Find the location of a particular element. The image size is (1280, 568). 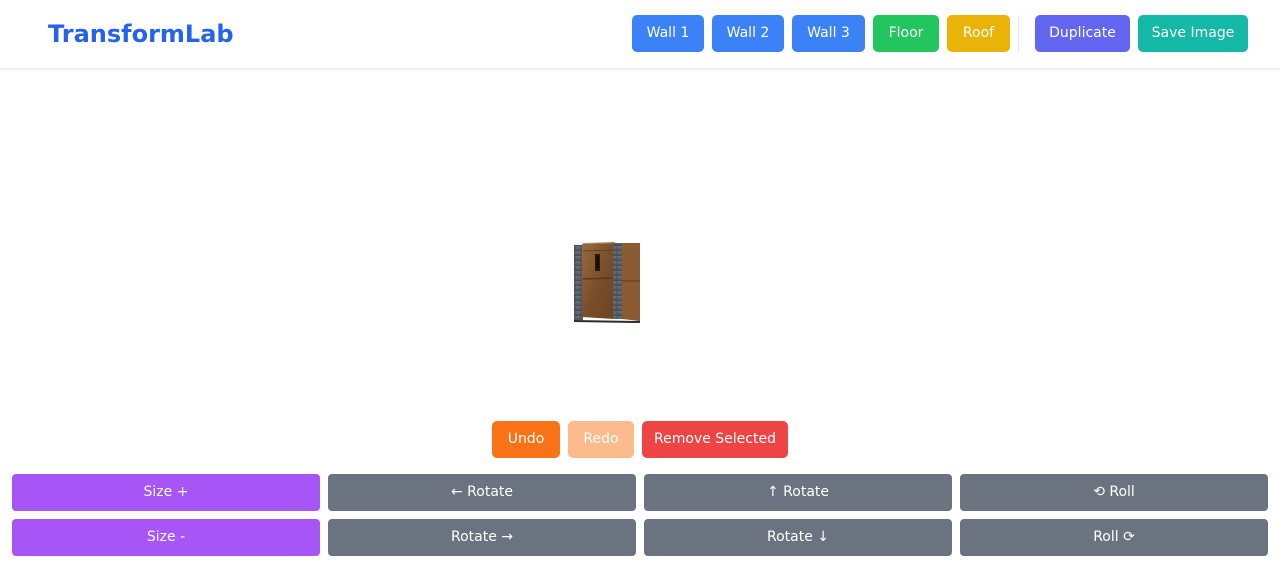

add-wall-2-button: Wall 2 is located at coordinates (748, 33).